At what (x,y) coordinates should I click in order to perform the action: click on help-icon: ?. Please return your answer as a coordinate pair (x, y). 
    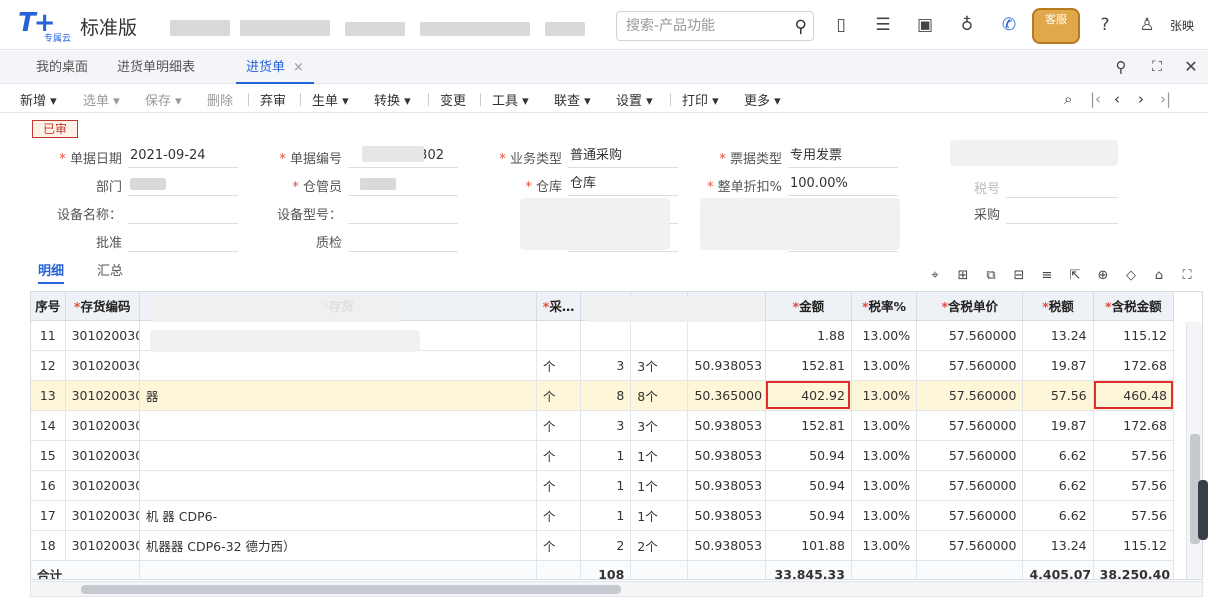
    Looking at the image, I should click on (1105, 25).